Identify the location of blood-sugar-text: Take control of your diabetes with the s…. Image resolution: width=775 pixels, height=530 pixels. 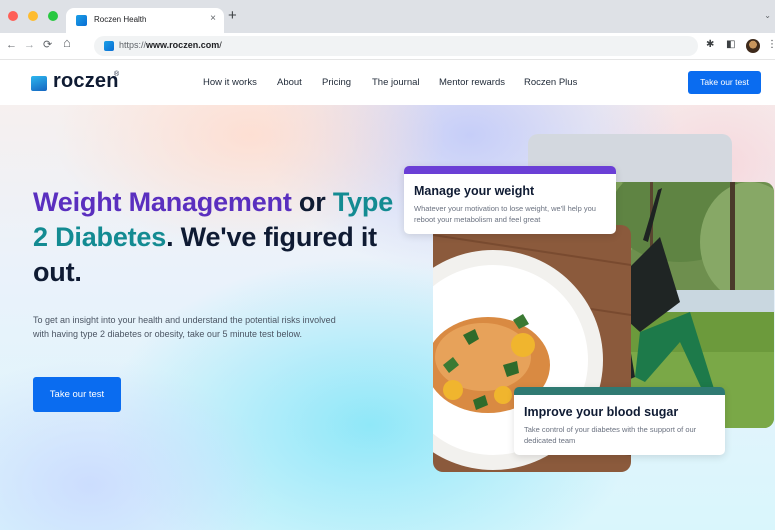
(610, 435).